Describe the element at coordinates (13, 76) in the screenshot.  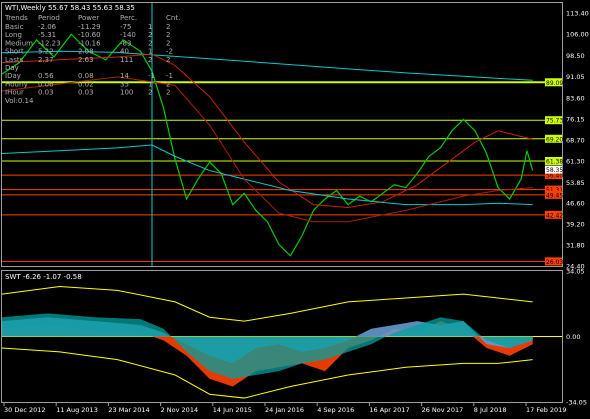
I see `table-cell: IDay` at that location.